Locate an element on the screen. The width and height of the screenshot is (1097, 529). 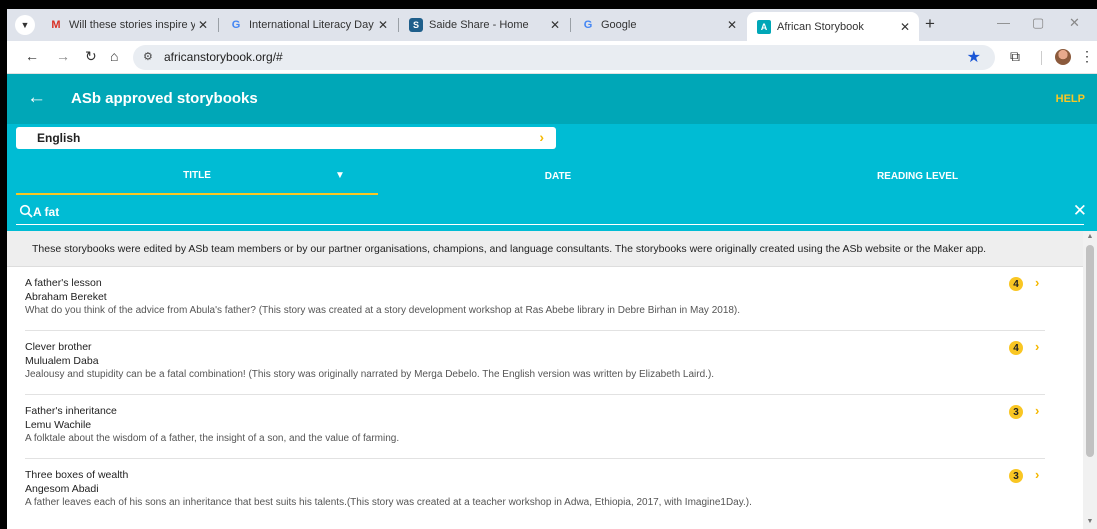
saide-icon: S is located at coordinates (416, 25).